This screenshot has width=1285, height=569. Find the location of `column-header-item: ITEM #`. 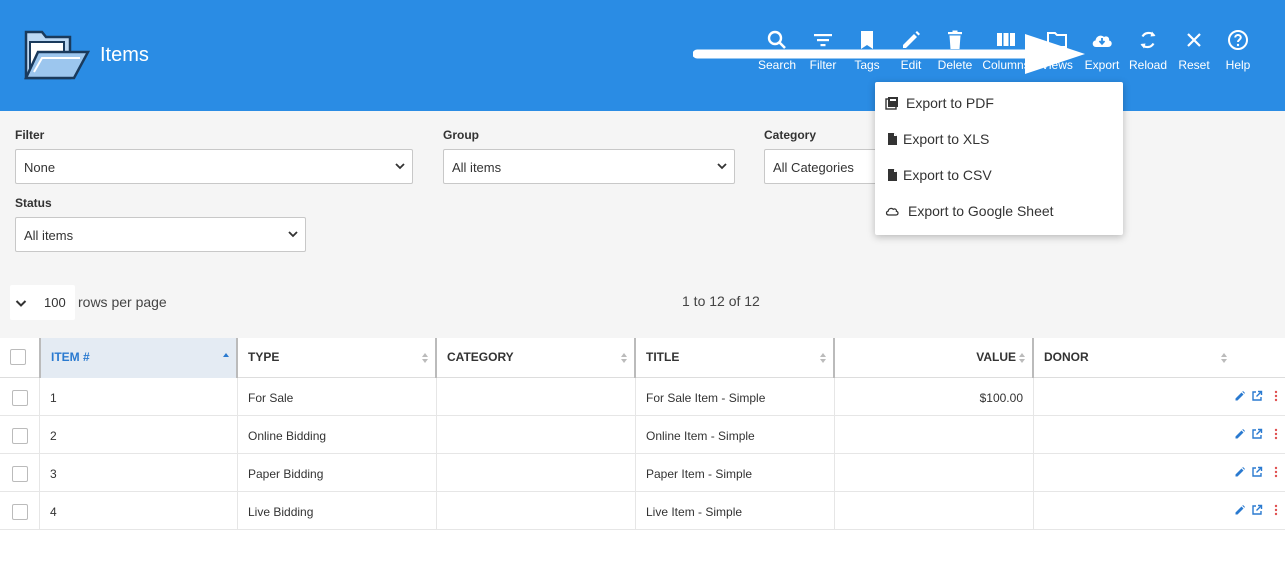

column-header-item: ITEM # is located at coordinates (138, 358).